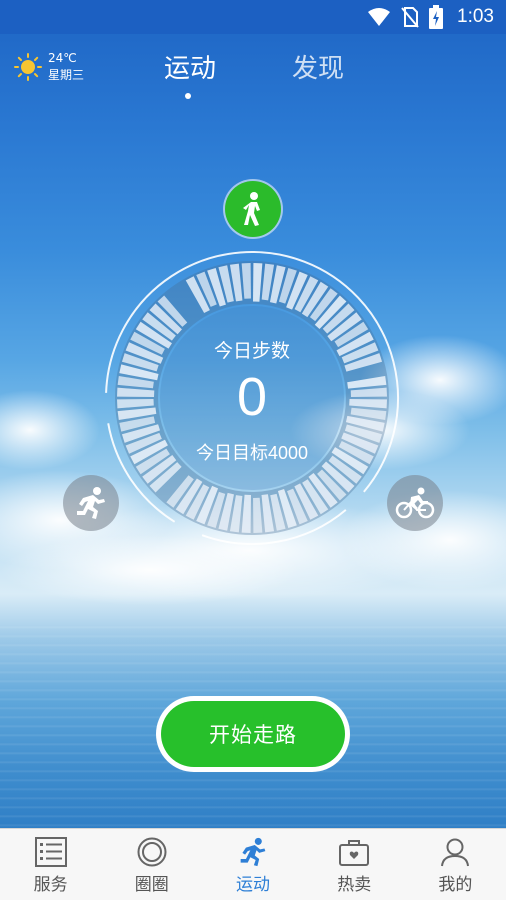 This screenshot has width=506, height=900. I want to click on walk-mode-button, so click(253, 209).